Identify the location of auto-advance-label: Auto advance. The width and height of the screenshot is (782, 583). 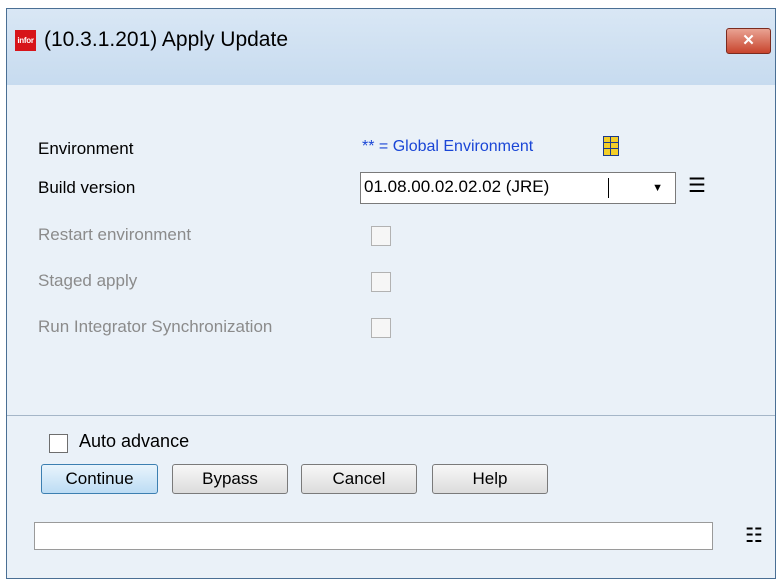
(134, 441).